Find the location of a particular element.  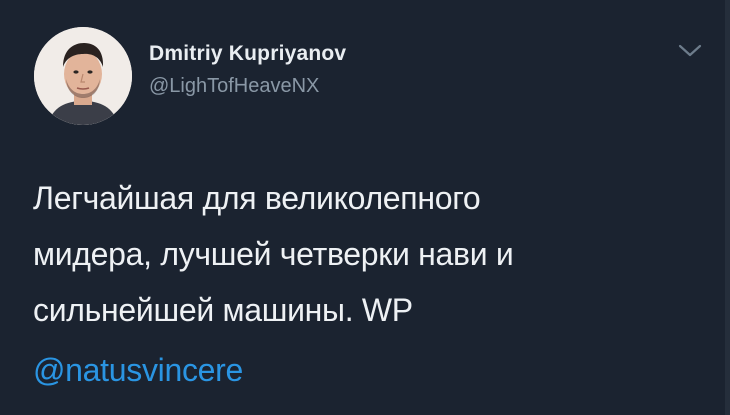

mention-link: @natusvincere is located at coordinates (138, 370).